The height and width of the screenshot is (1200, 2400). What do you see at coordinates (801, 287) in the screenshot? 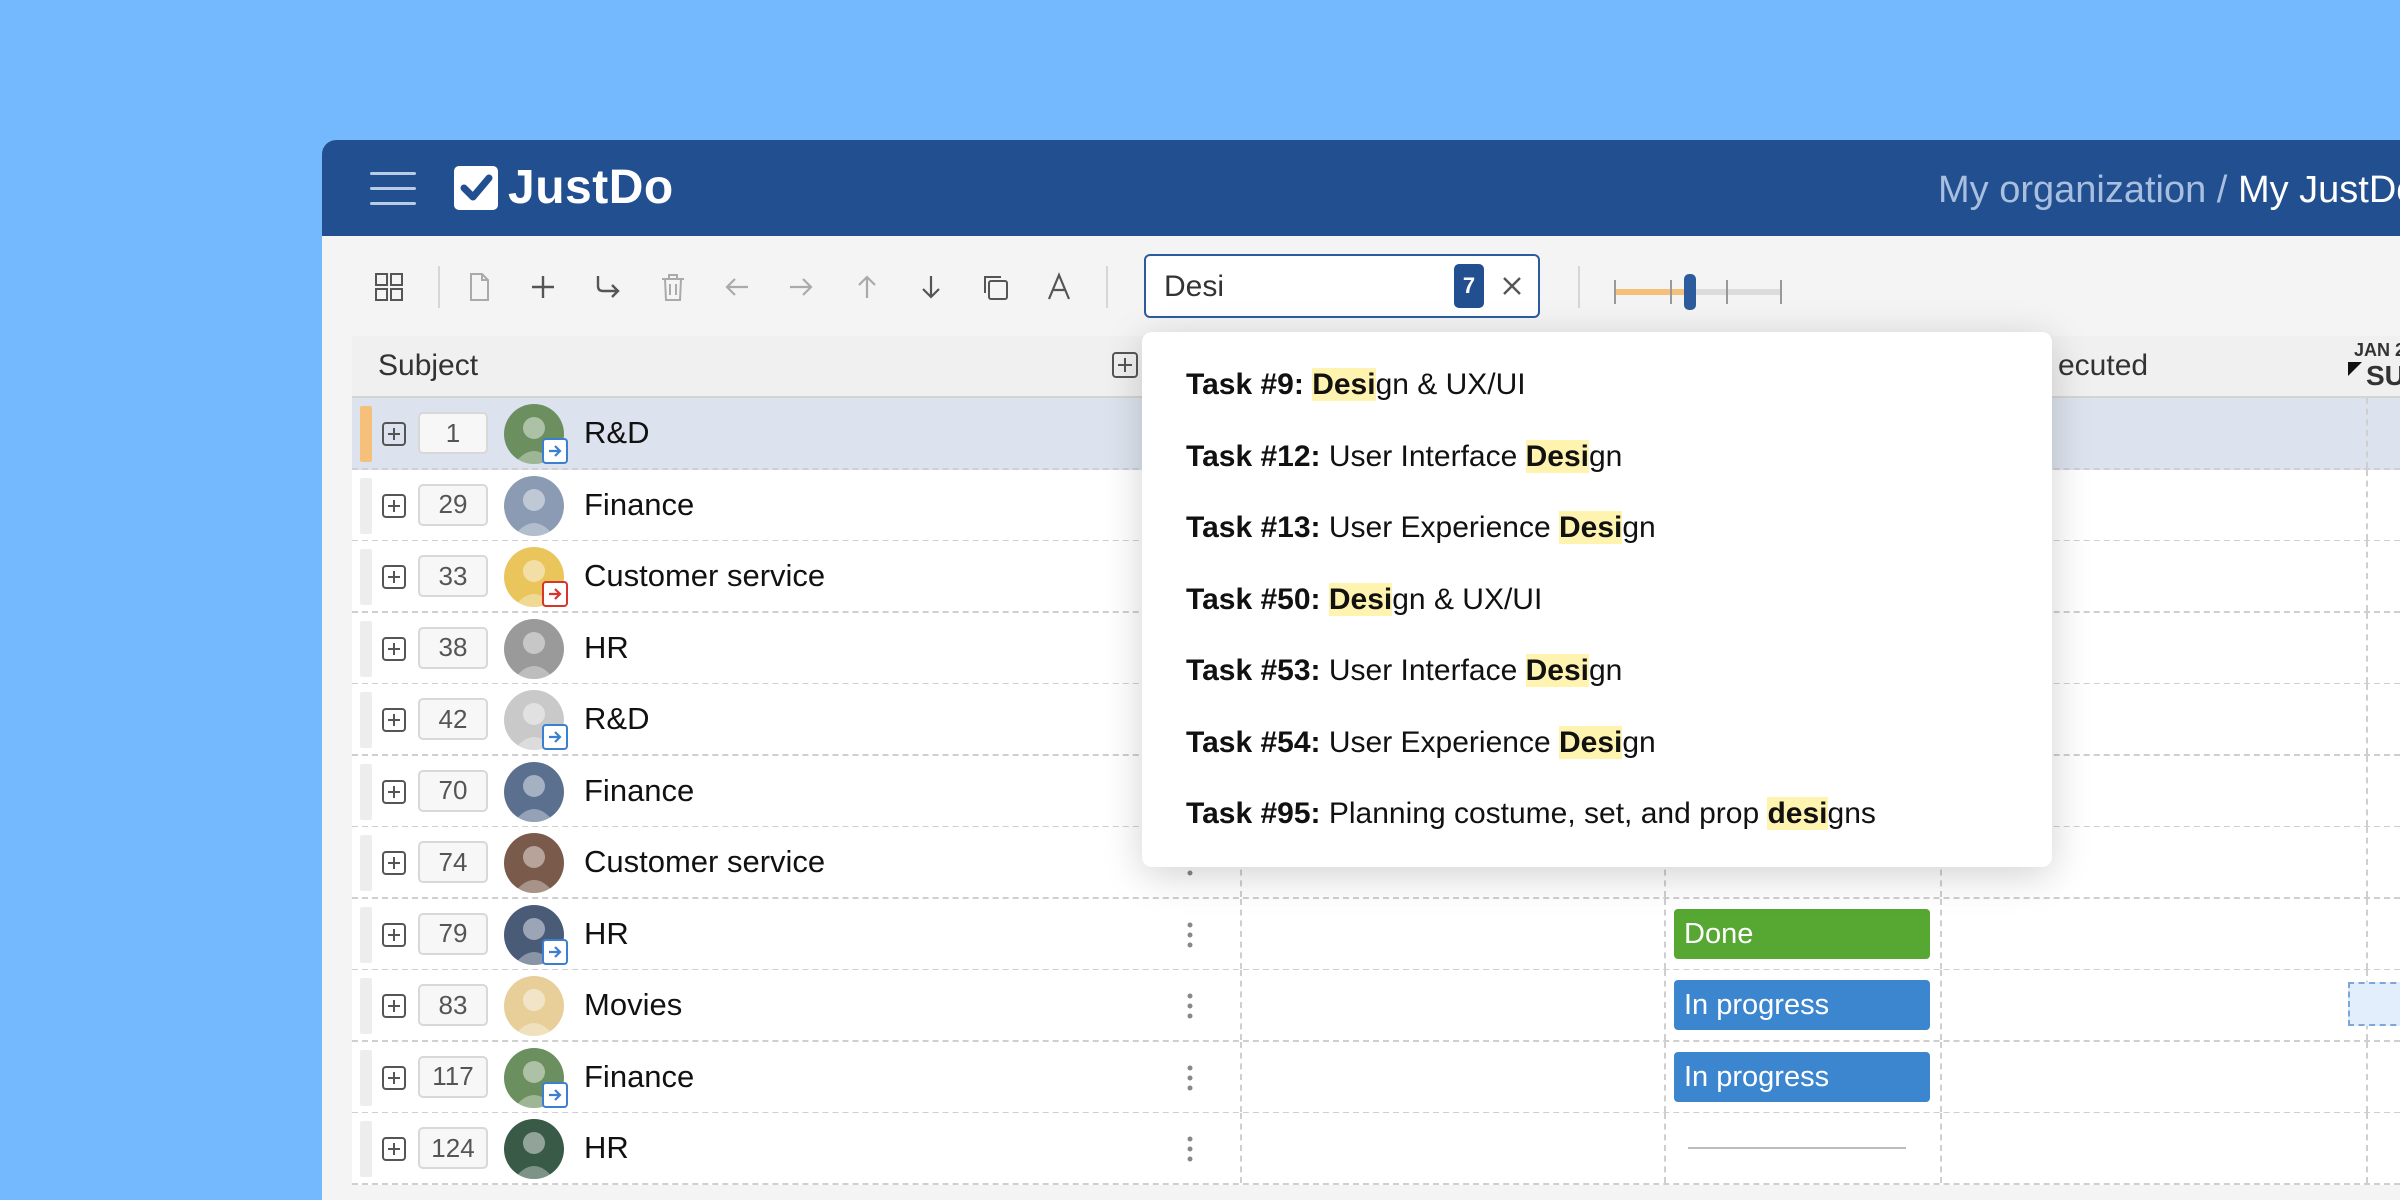
I see `arrow-right-icon` at bounding box center [801, 287].